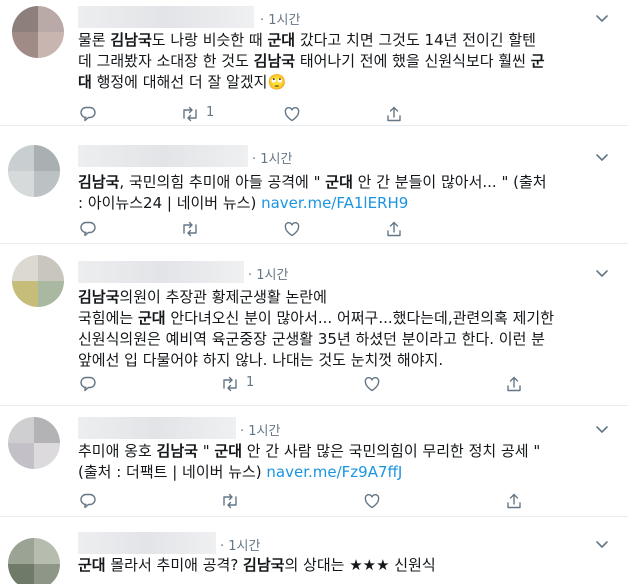 The image size is (640, 584). Describe the element at coordinates (334, 203) in the screenshot. I see `tweet-link: naver.me/FA1lERH9` at that location.